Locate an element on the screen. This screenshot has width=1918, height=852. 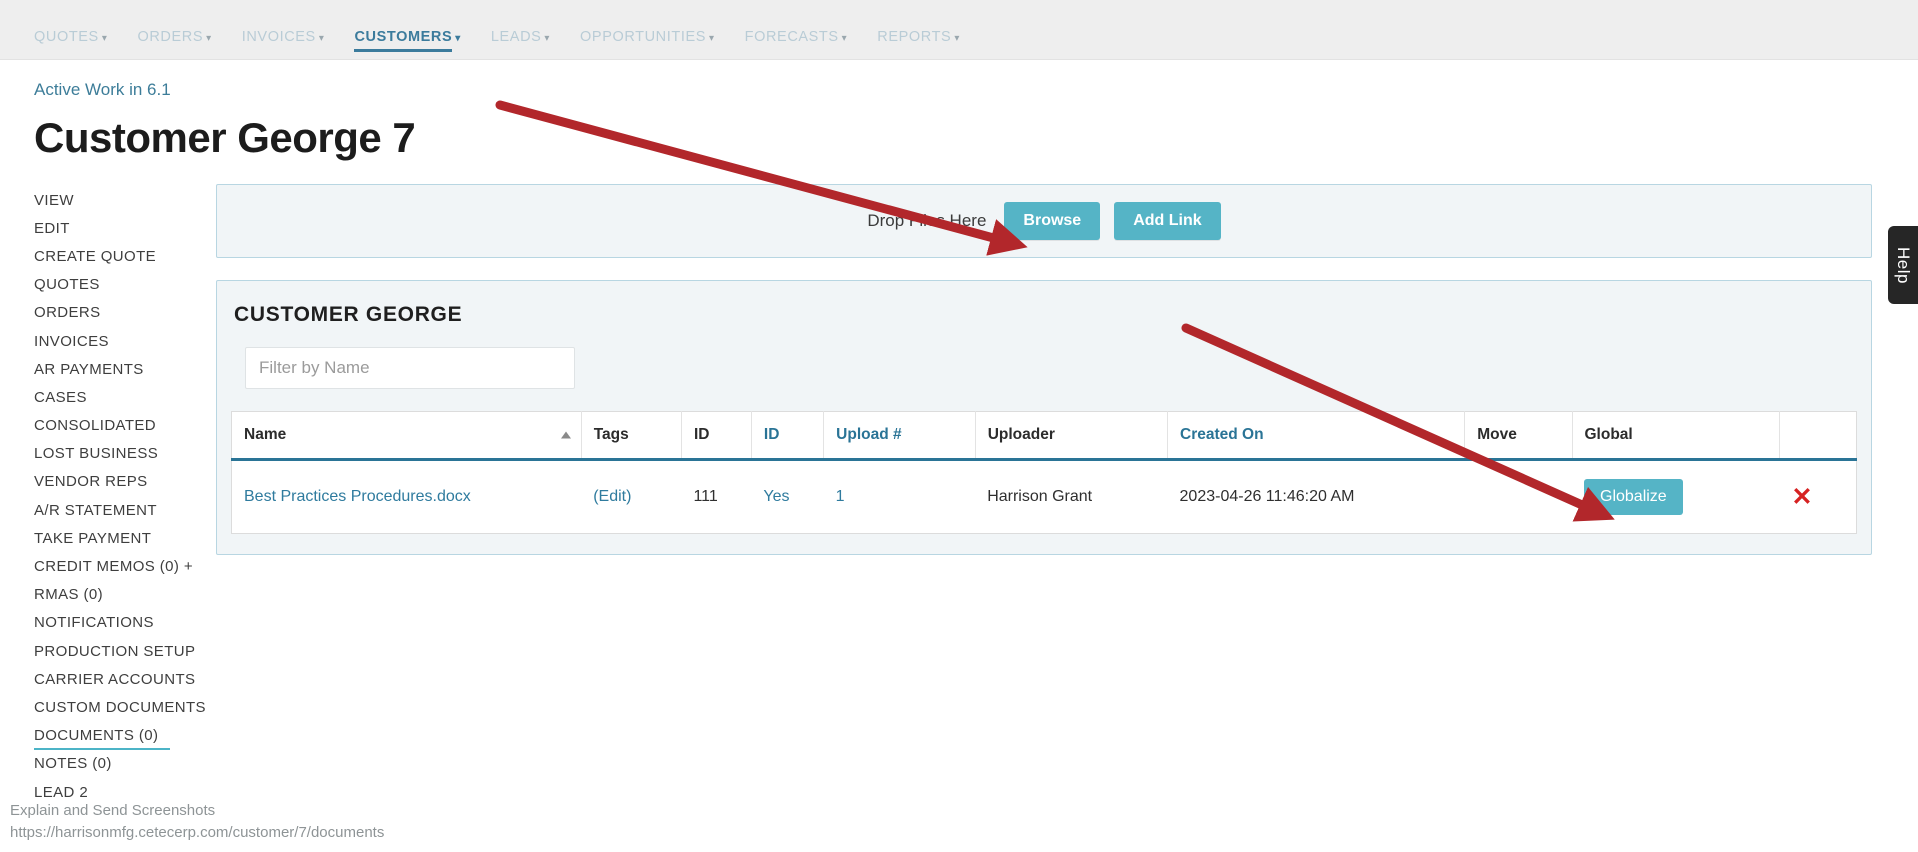
add-link-button: Add Link is located at coordinates (1167, 221).